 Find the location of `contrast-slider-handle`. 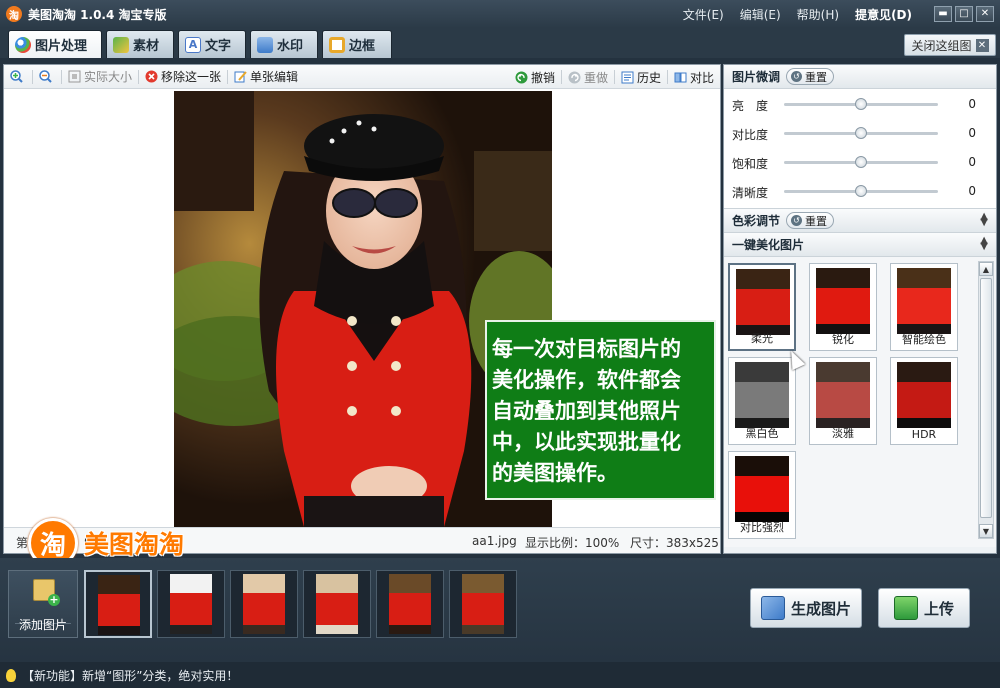

contrast-slider-handle is located at coordinates (861, 133).